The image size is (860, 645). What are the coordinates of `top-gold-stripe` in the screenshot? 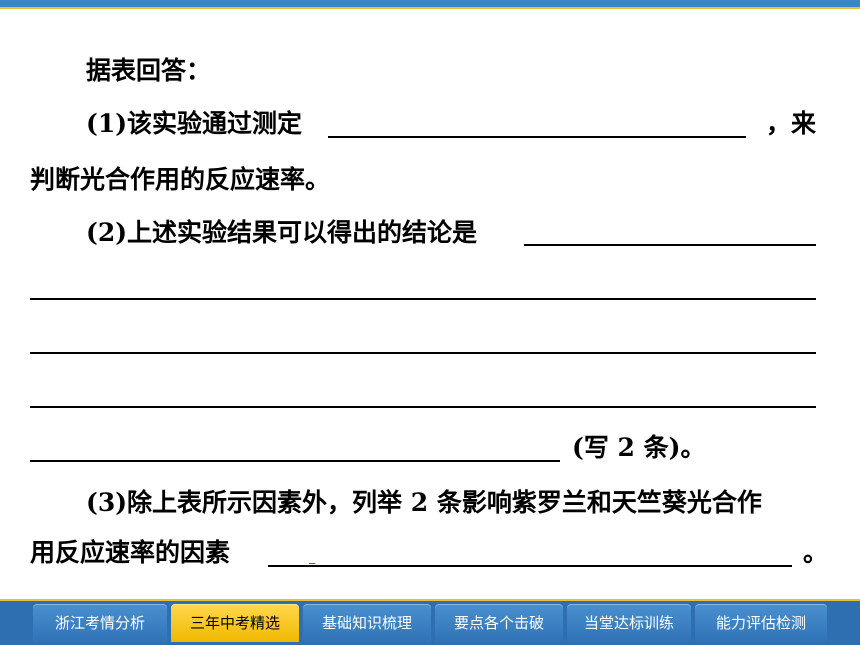 It's located at (430, 8).